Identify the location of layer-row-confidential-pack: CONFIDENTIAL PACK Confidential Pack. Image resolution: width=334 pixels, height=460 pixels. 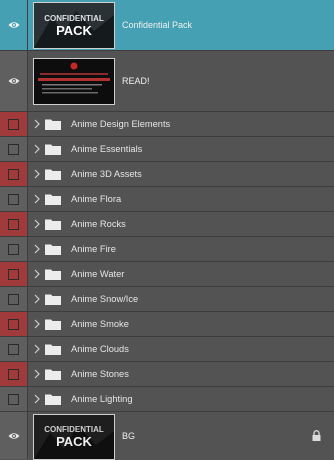
(167, 25).